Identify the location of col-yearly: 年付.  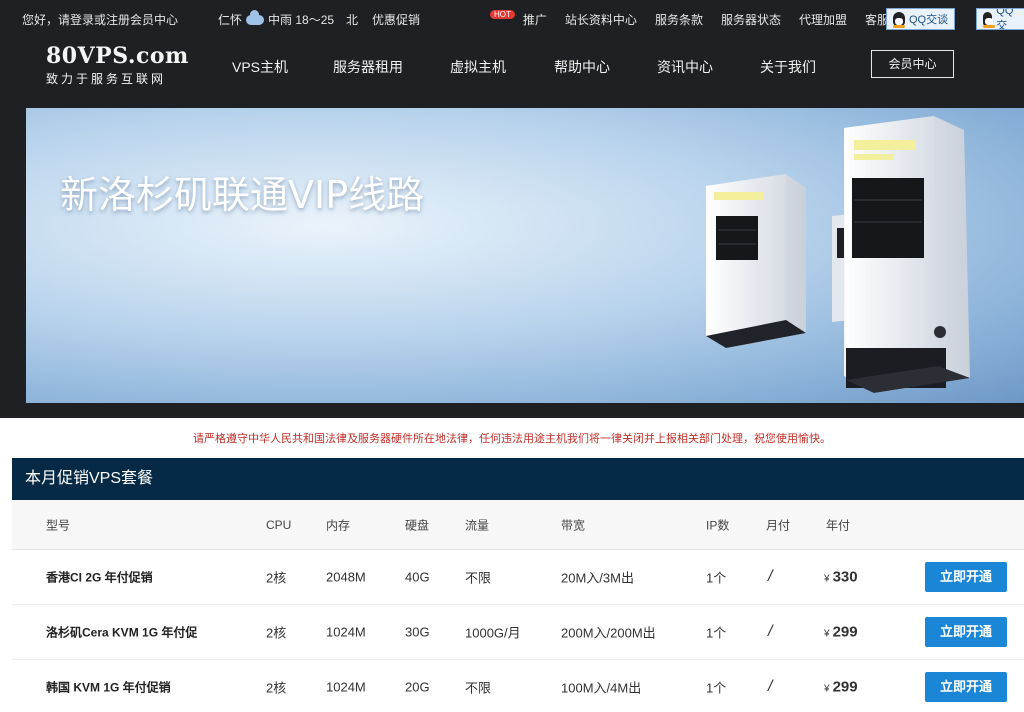
(838, 525).